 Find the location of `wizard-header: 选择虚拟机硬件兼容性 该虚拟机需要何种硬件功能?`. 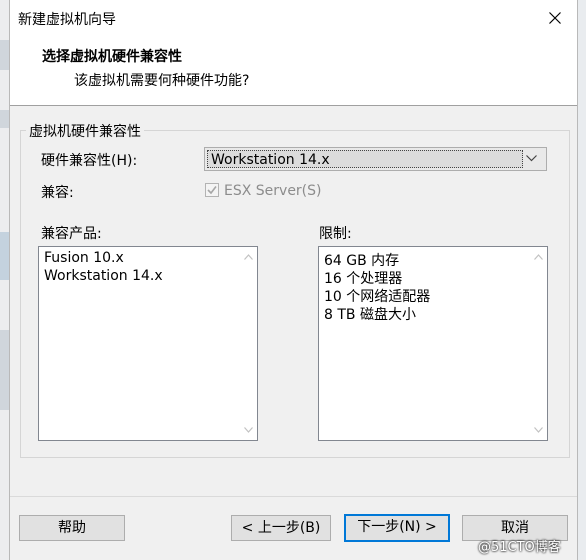

wizard-header: 选择虚拟机硬件兼容性 该虚拟机需要何种硬件功能? is located at coordinates (293, 71).